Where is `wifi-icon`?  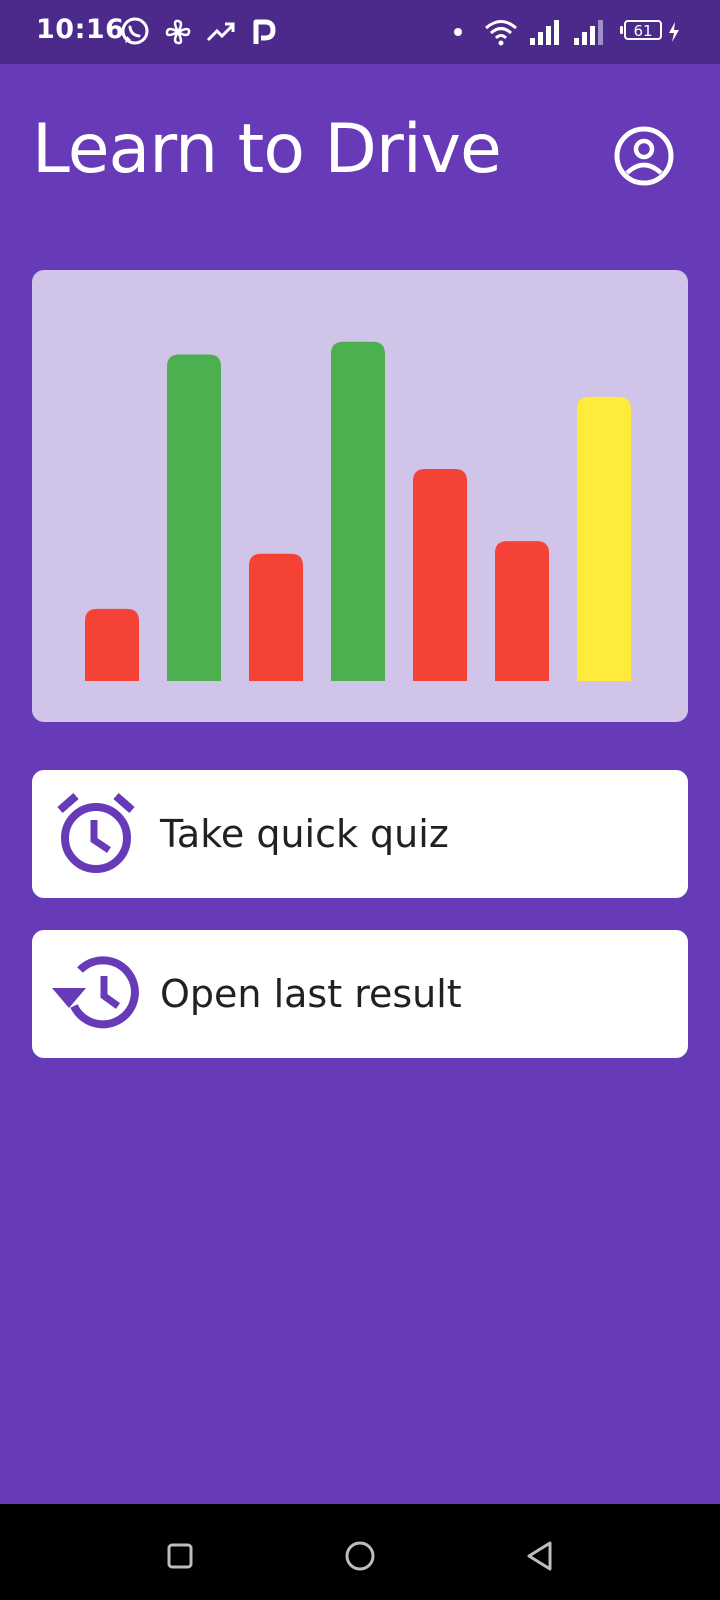
wifi-icon is located at coordinates (501, 33).